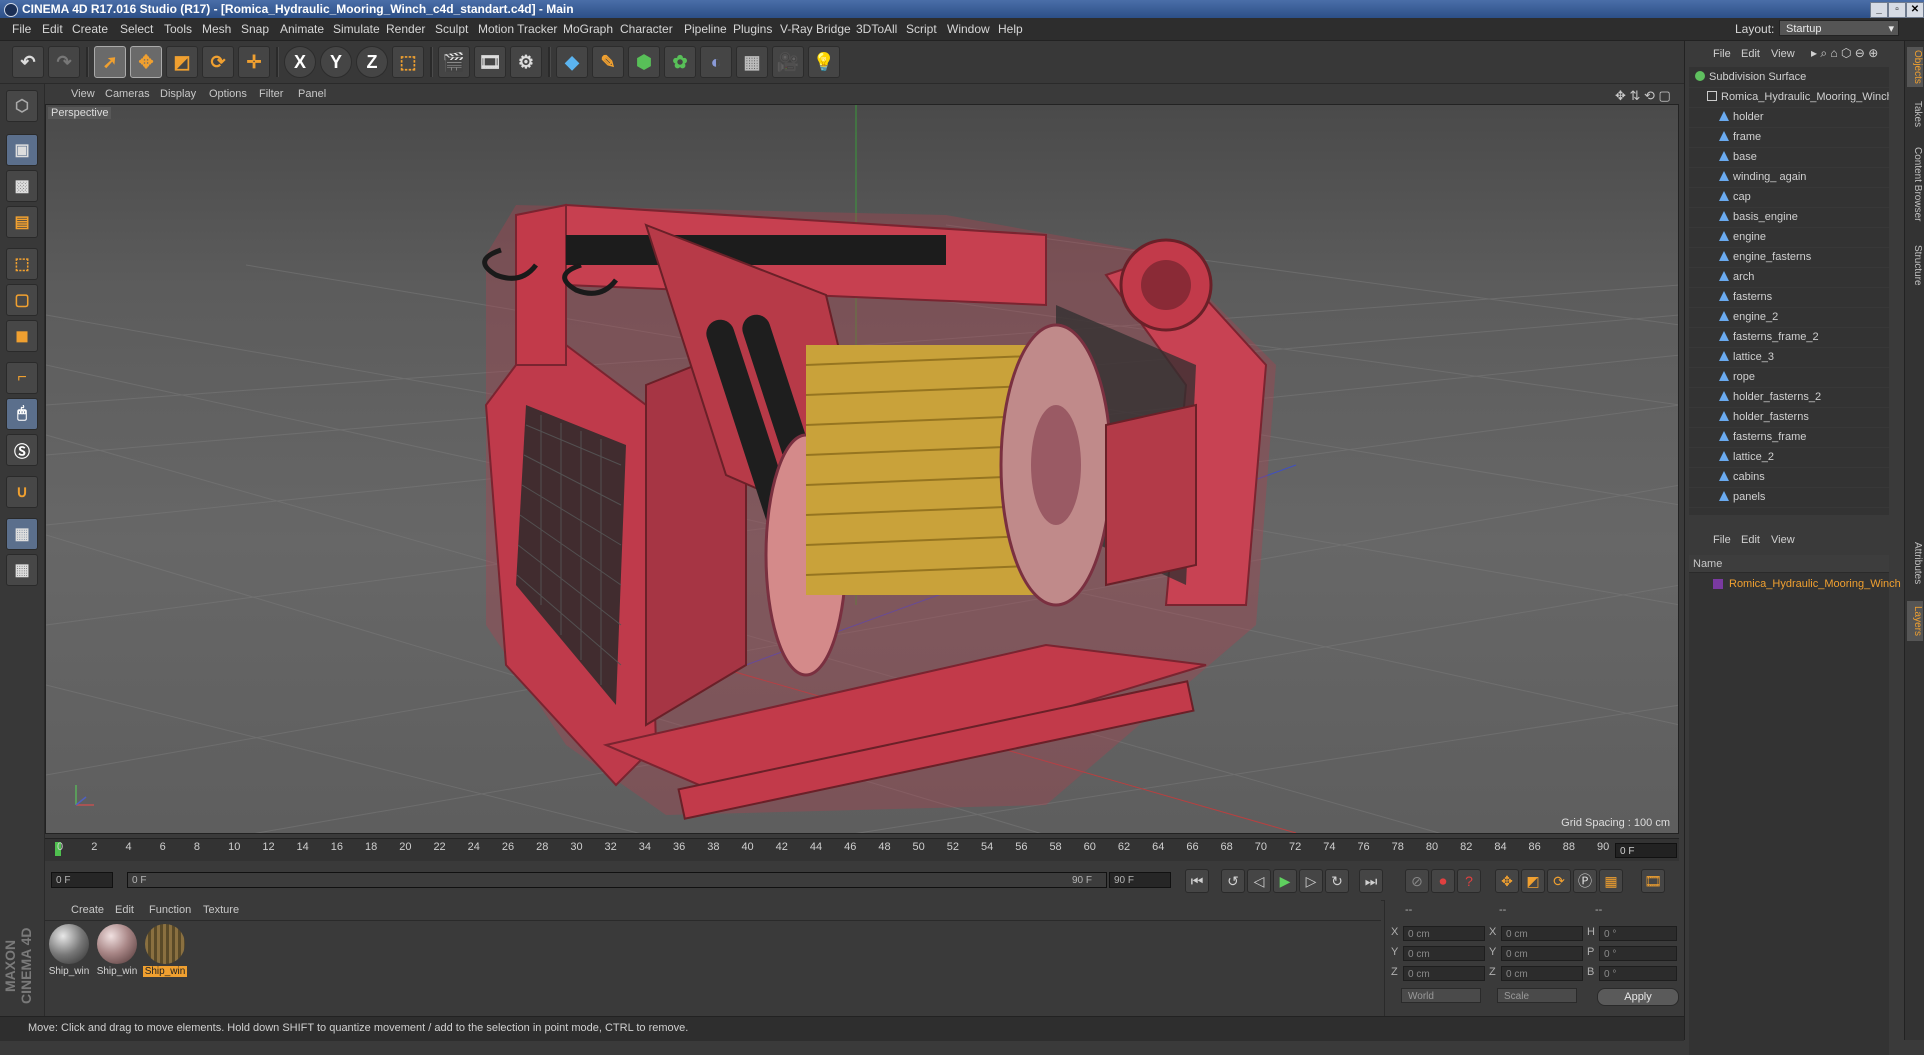 The width and height of the screenshot is (1924, 1055). I want to click on material-menu-edit: Edit, so click(124, 910).